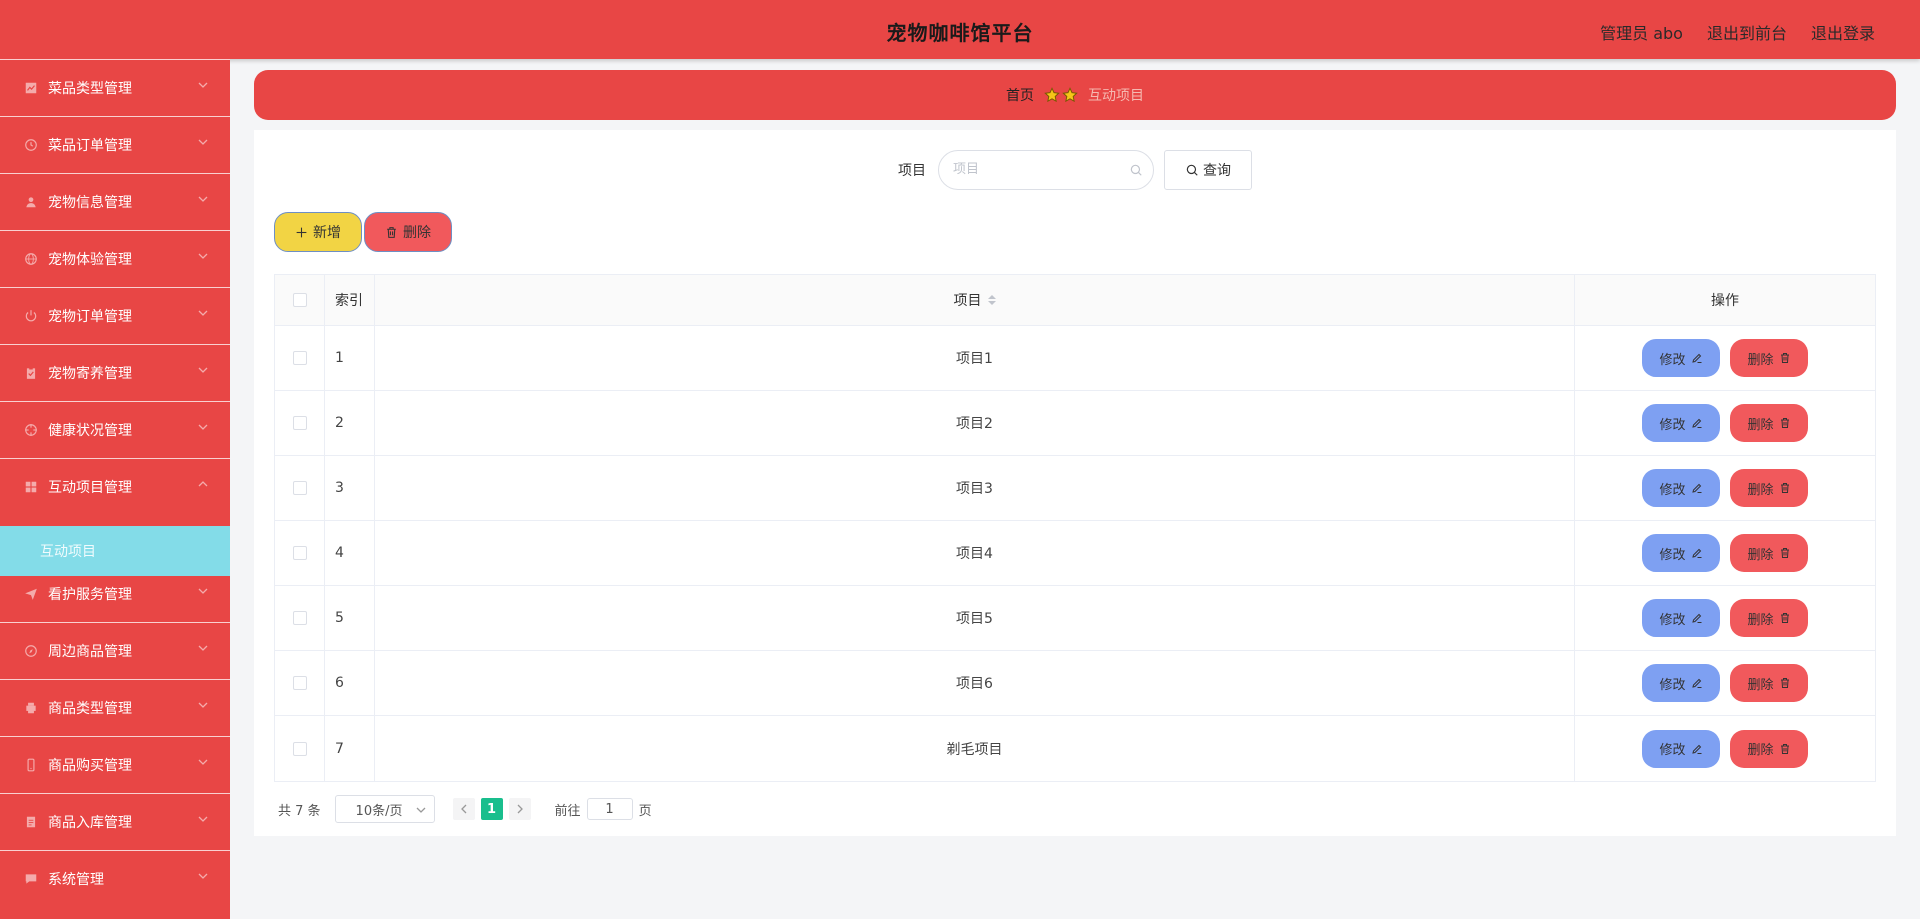 This screenshot has width=1920, height=919. Describe the element at coordinates (491, 809) in the screenshot. I see `page-number-current: 1` at that location.